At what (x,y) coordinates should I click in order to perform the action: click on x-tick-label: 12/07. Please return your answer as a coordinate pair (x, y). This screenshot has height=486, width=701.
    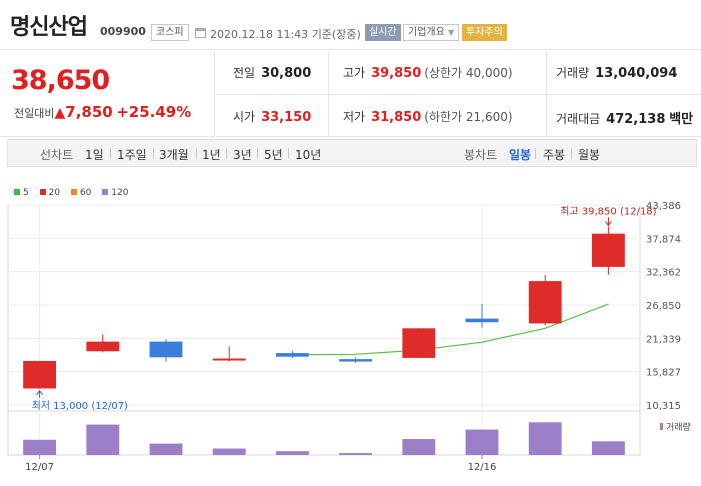
    Looking at the image, I should click on (39, 467).